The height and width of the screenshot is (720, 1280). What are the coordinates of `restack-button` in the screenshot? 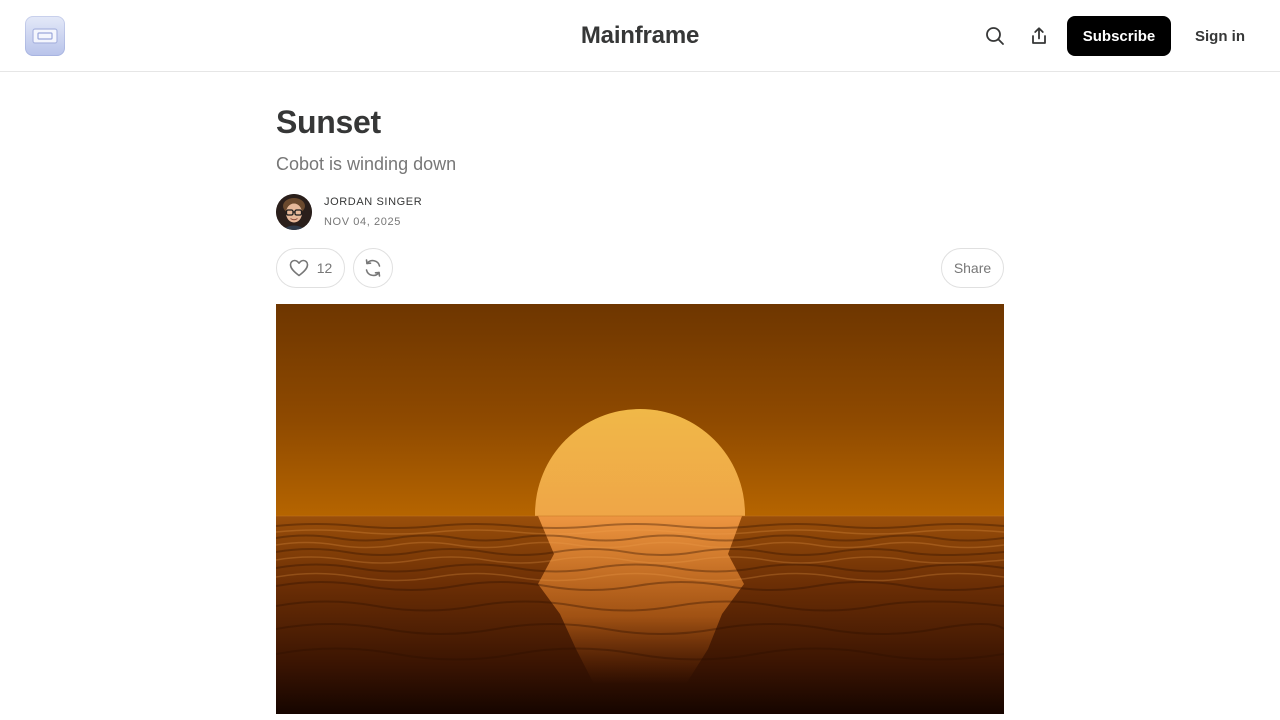 It's located at (373, 268).